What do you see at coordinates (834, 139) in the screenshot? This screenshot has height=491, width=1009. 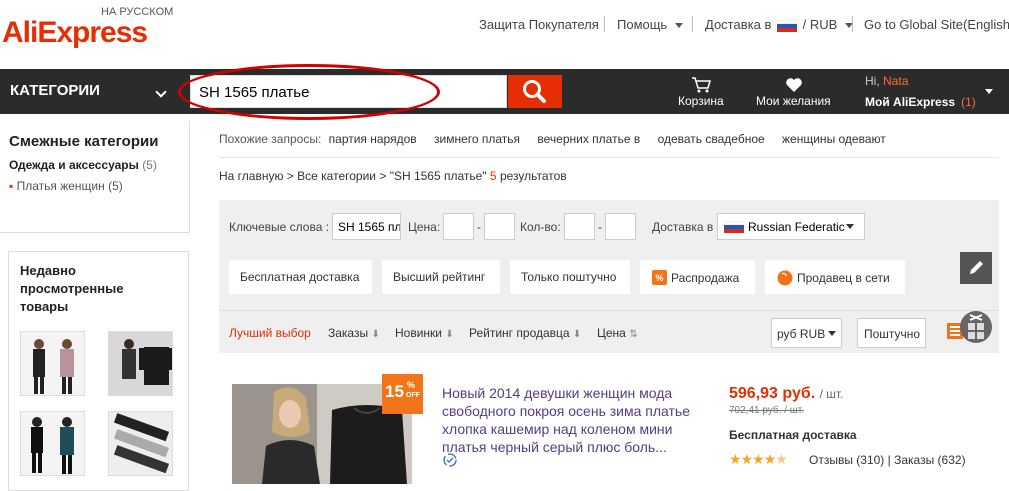 I see `similar-query-link: женщины одевают` at bounding box center [834, 139].